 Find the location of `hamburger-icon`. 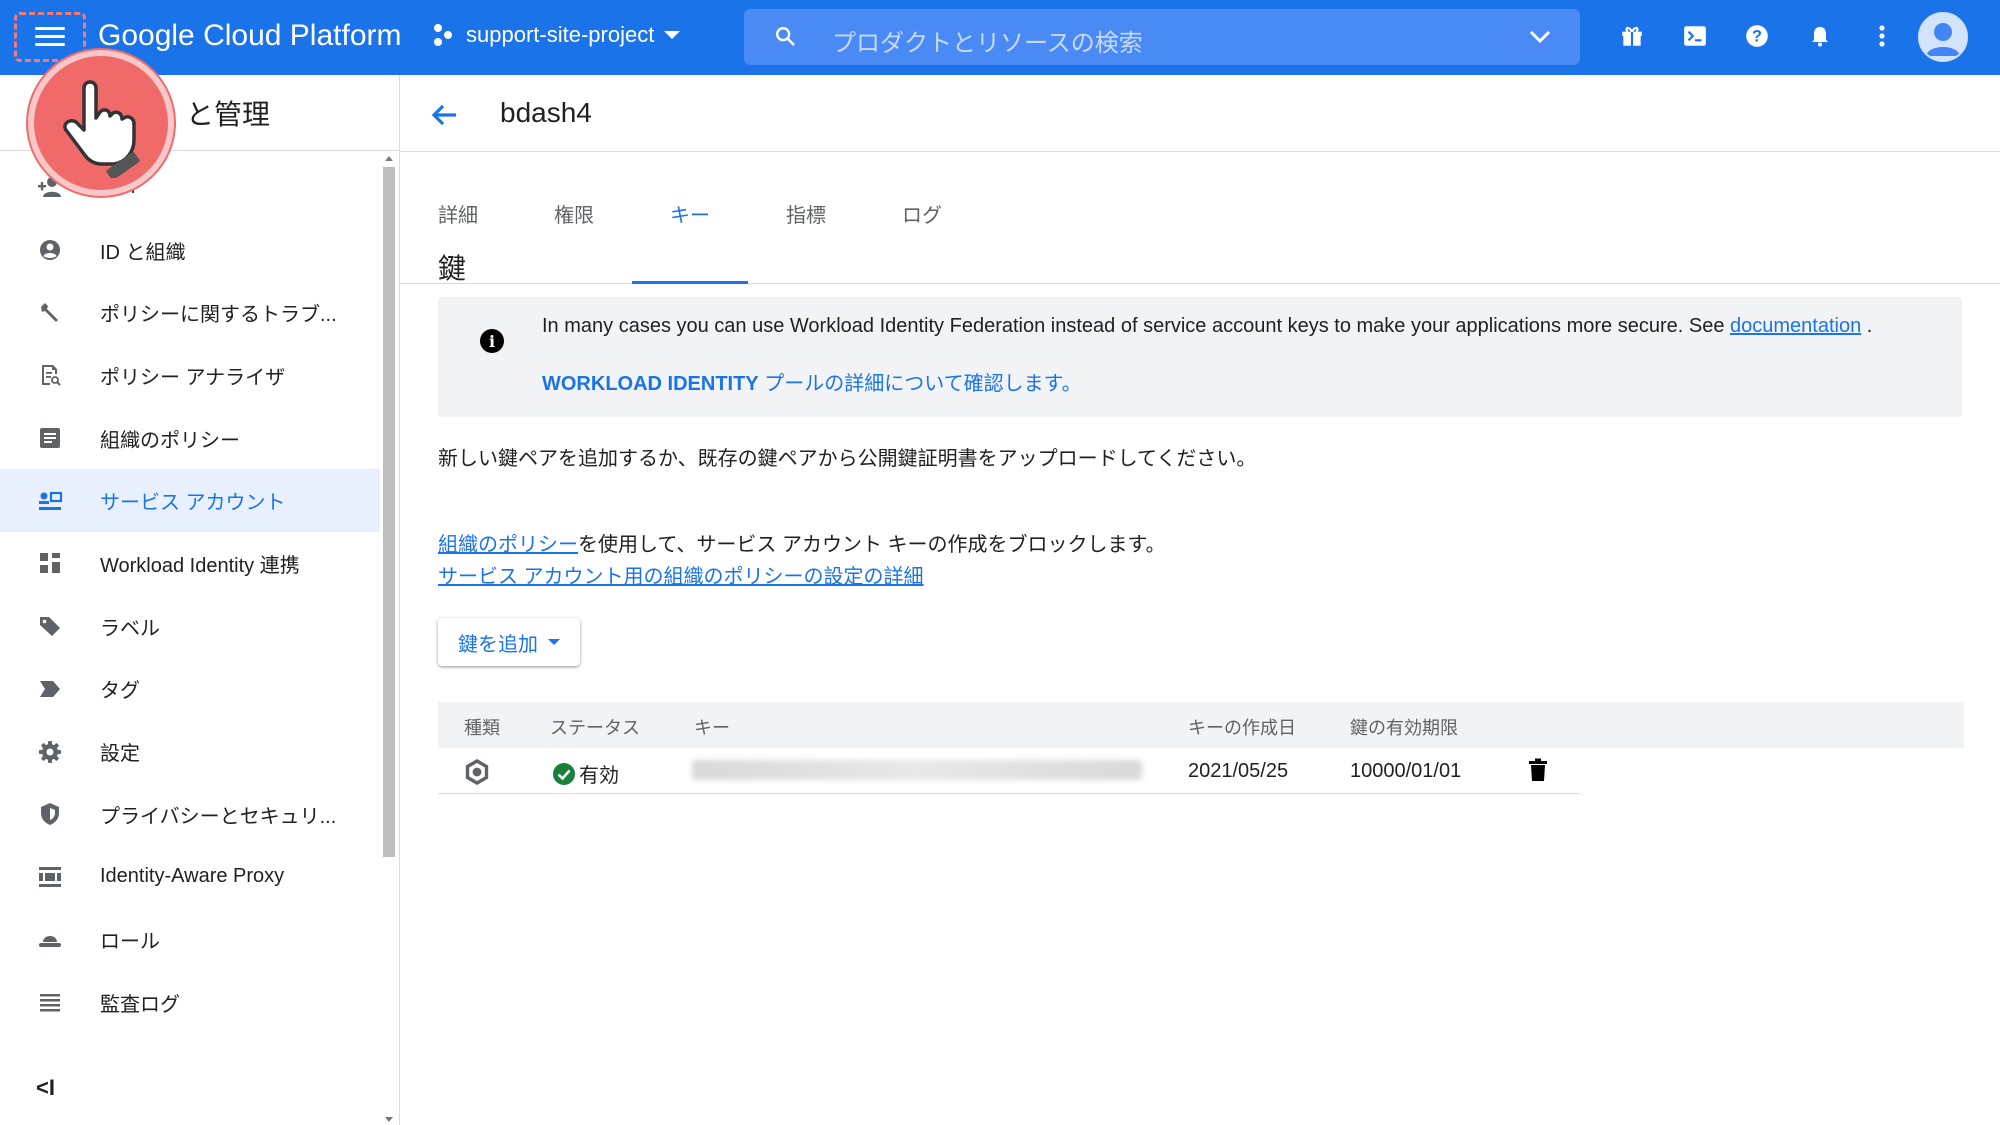

hamburger-icon is located at coordinates (50, 37).